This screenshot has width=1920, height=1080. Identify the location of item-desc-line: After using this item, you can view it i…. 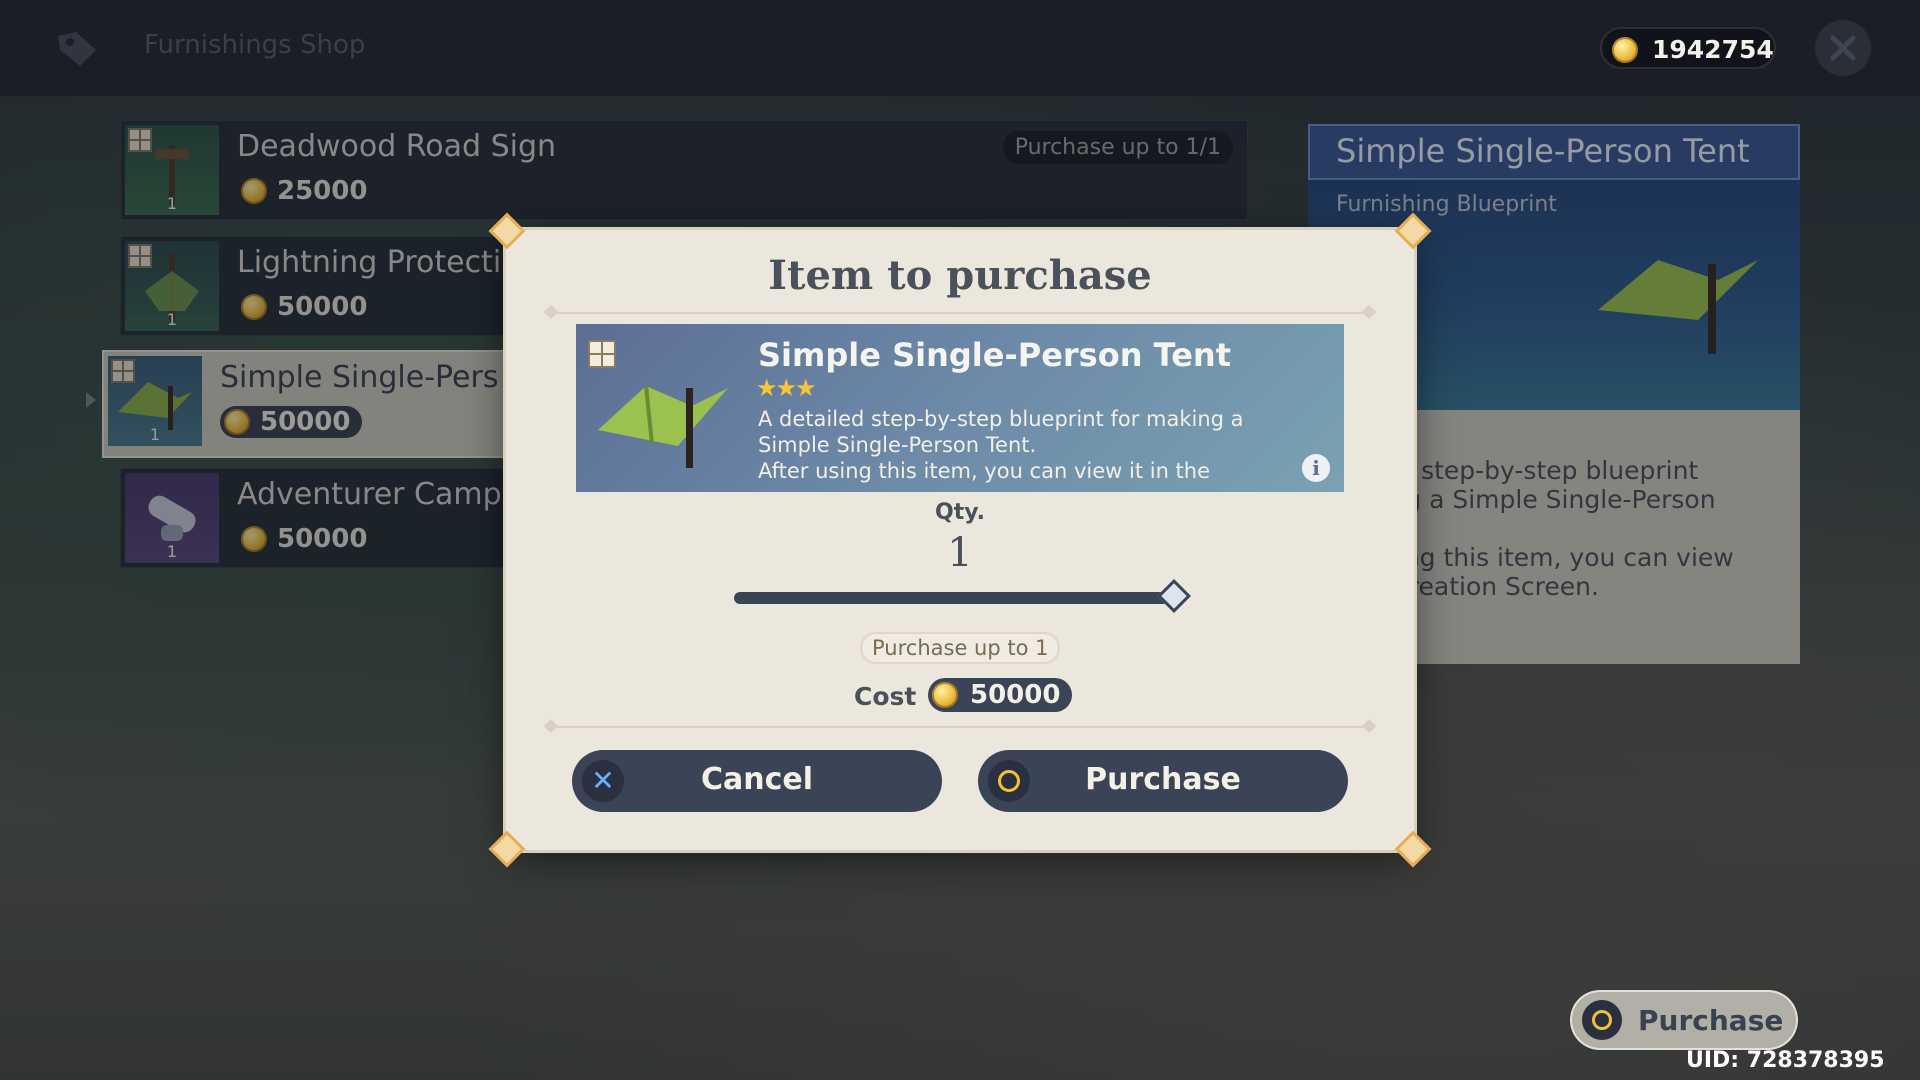
(984, 471).